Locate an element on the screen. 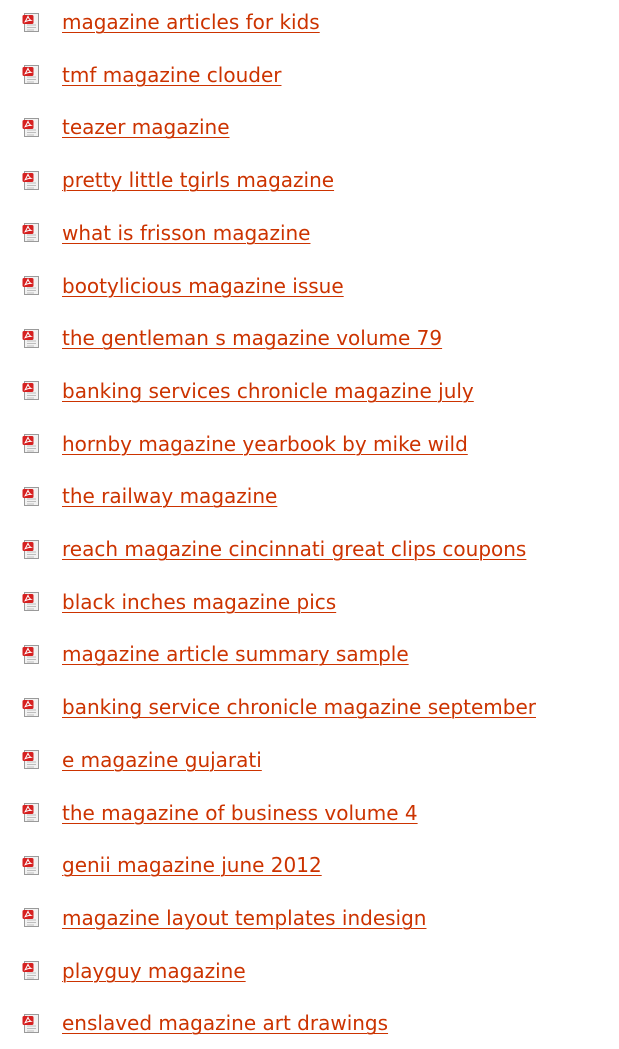  document-link: e magazine gujarati is located at coordinates (162, 760).